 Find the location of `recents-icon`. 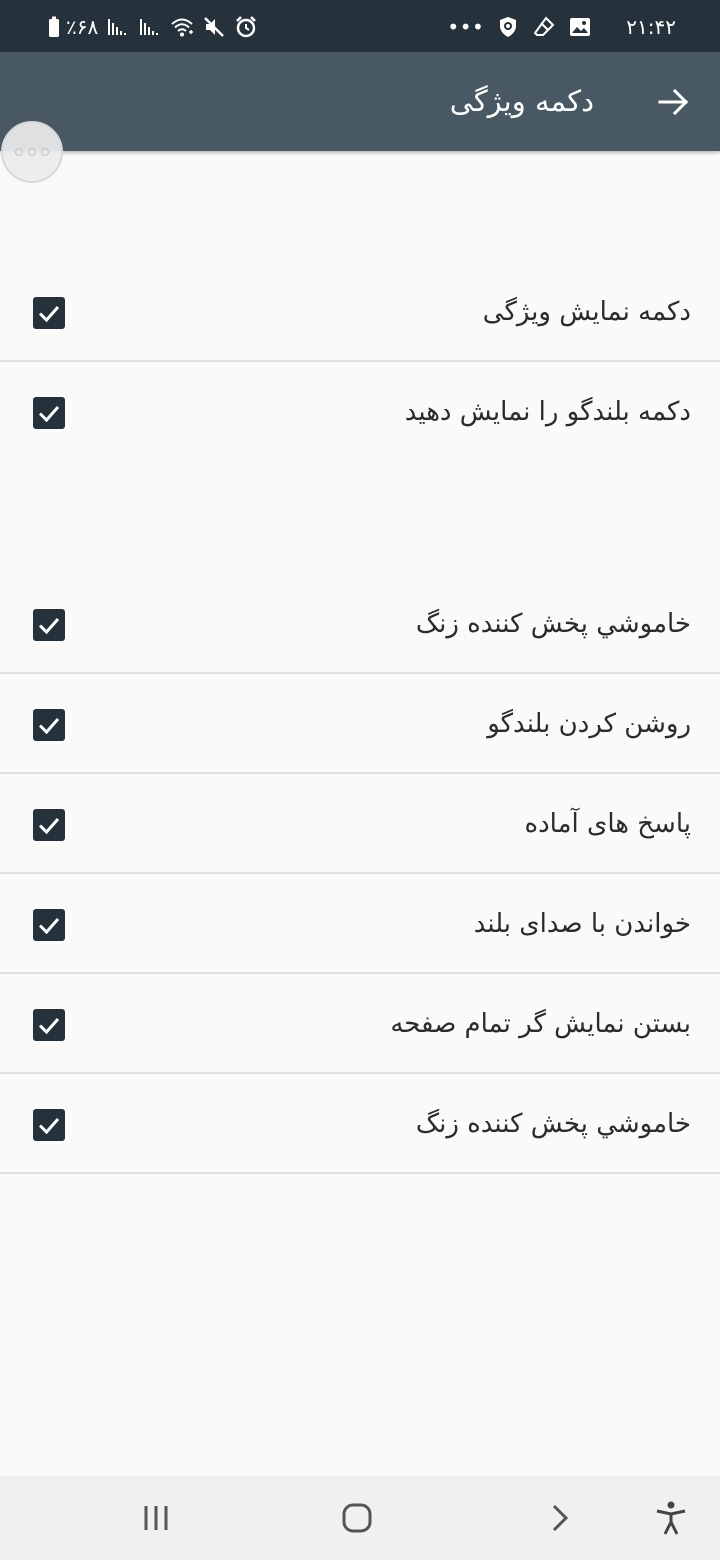

recents-icon is located at coordinates (156, 1518).